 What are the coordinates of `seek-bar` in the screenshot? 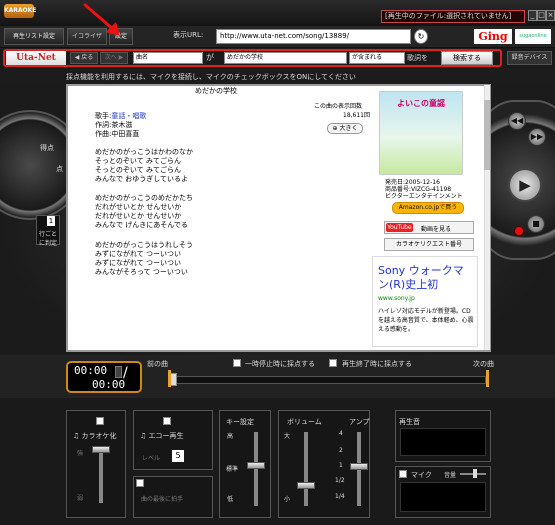 It's located at (328, 380).